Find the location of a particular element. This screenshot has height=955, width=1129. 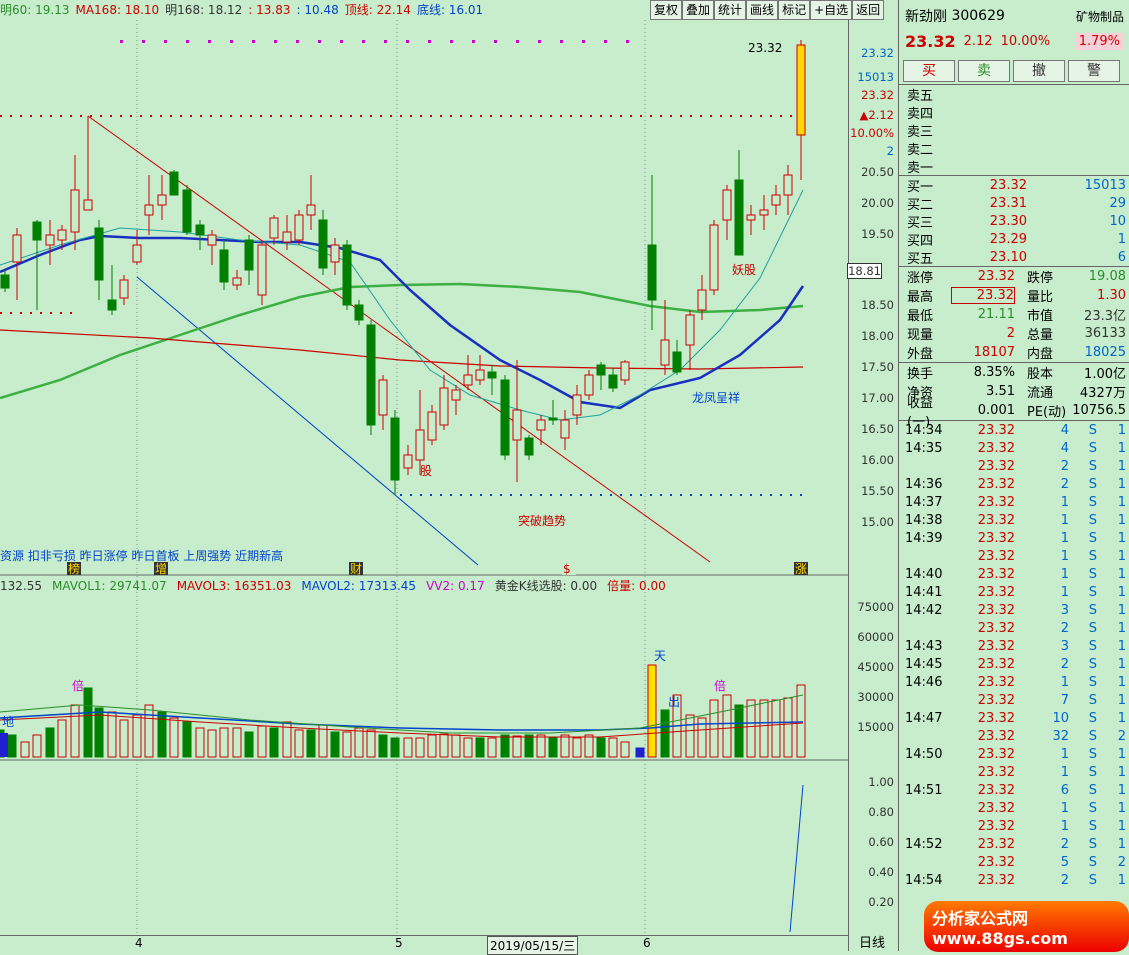

tick-row: 23.32 5 S 2 is located at coordinates (1014, 862).